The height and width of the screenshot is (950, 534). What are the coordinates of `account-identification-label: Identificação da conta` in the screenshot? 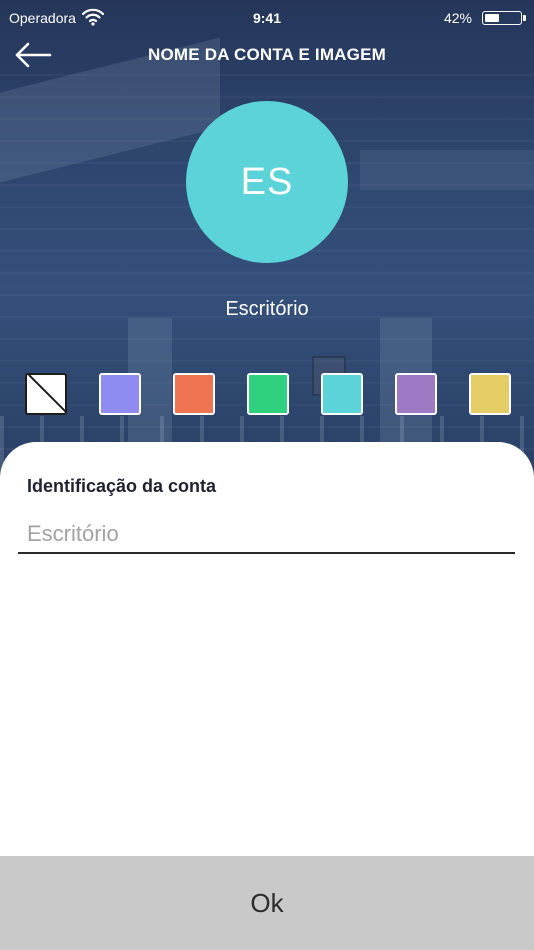 It's located at (122, 486).